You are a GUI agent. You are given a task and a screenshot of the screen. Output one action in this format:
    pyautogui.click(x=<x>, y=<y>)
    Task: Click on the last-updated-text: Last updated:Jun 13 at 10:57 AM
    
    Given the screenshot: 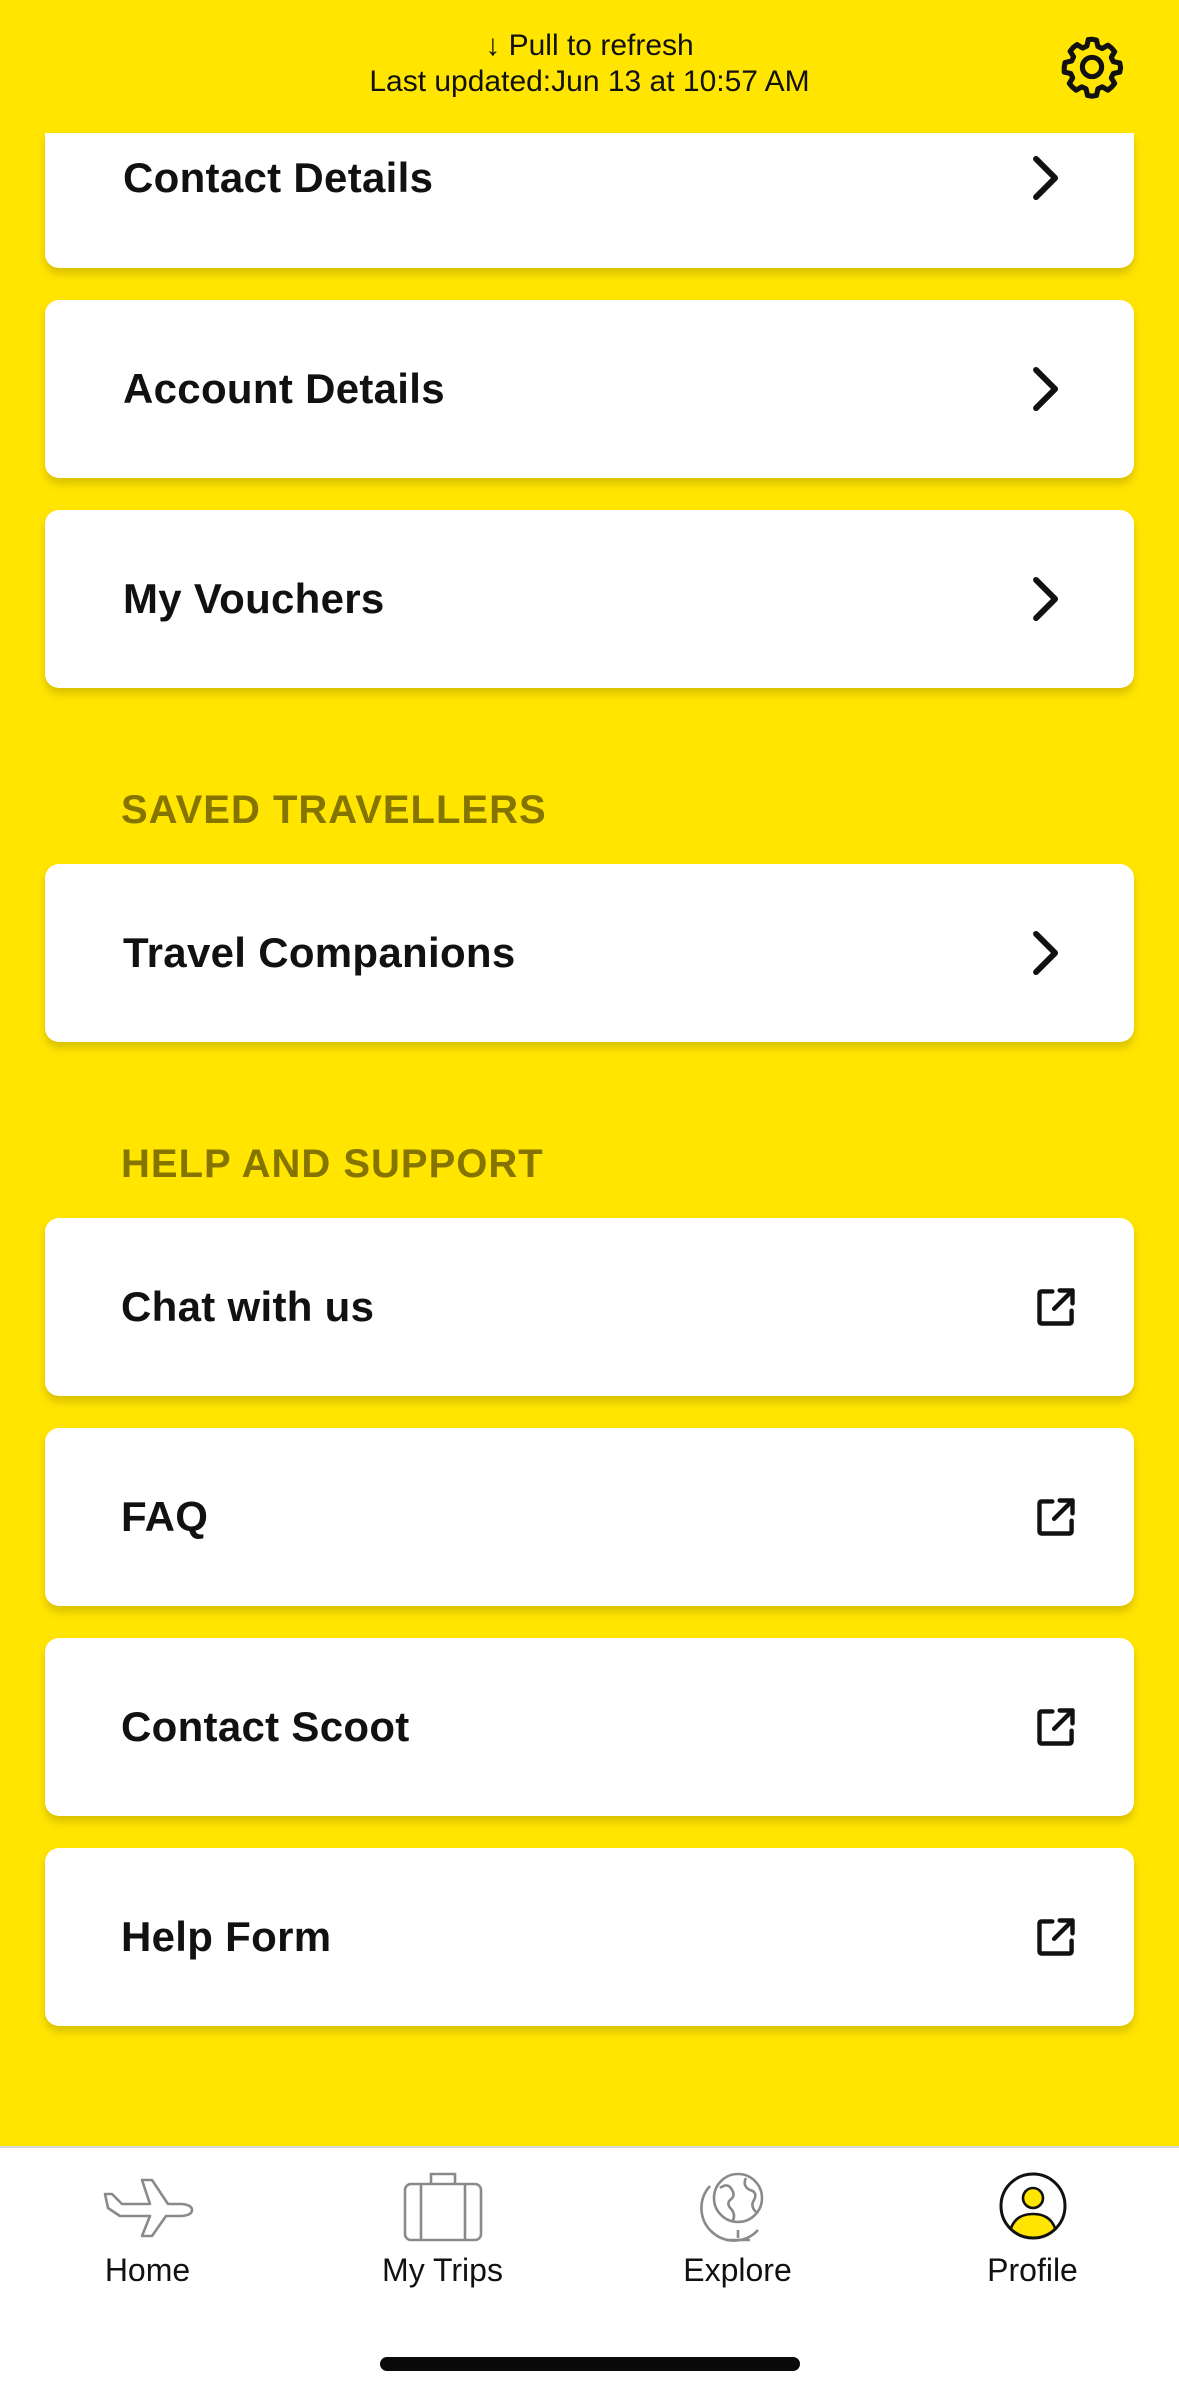 What is the action you would take?
    pyautogui.click(x=589, y=81)
    